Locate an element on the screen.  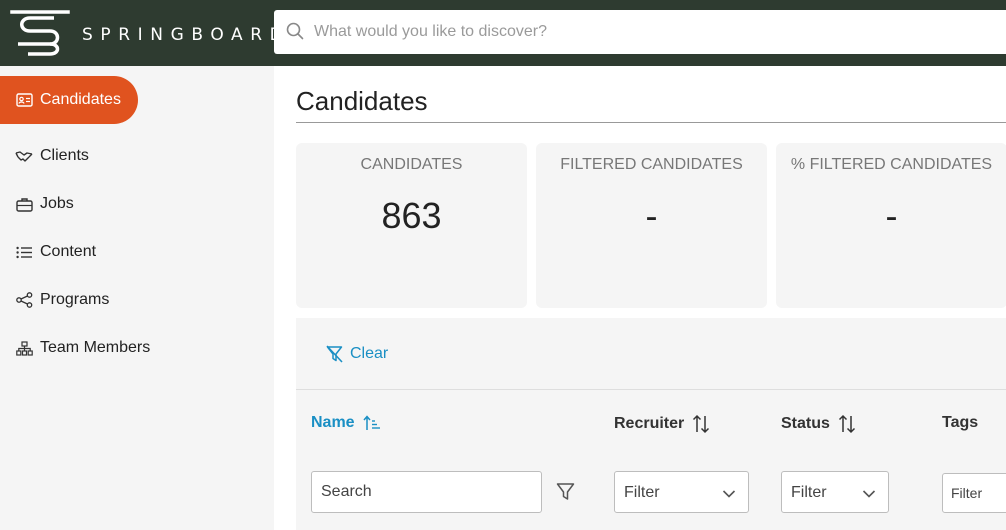
column-header-name: Name is located at coordinates (346, 423).